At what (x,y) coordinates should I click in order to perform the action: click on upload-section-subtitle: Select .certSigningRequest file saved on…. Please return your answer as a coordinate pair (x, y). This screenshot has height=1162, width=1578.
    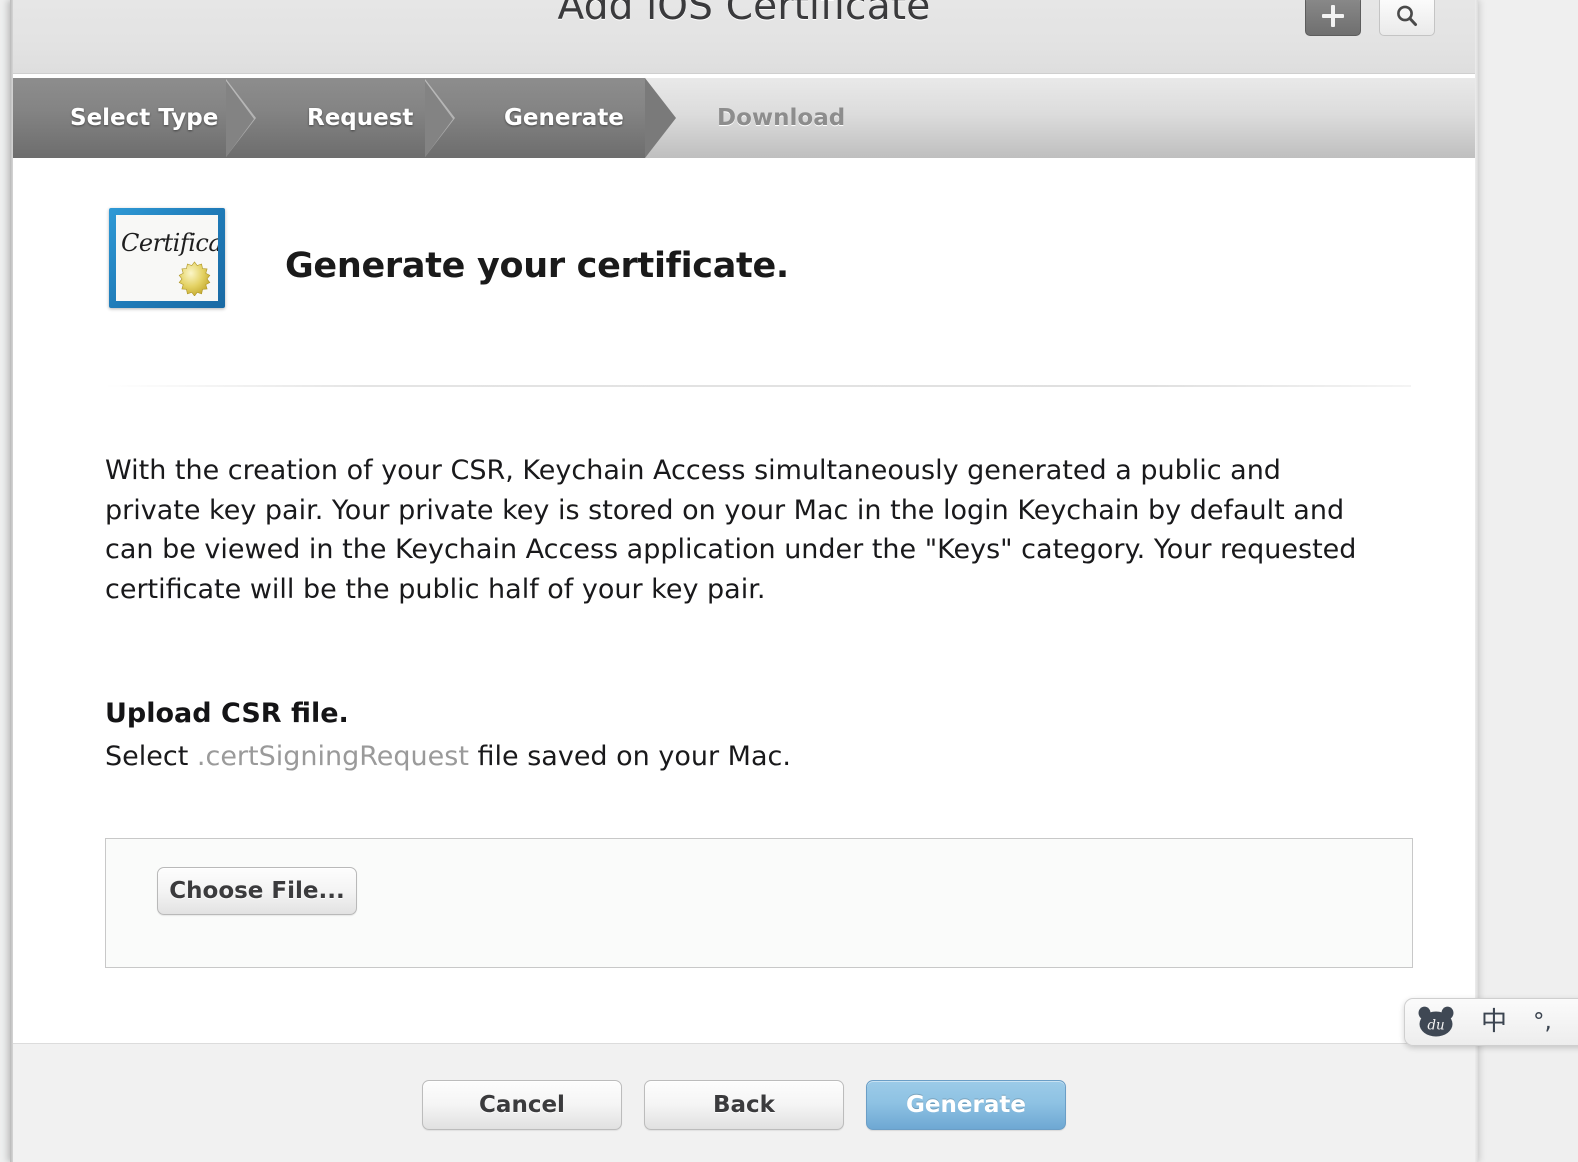
    Looking at the image, I should click on (448, 756).